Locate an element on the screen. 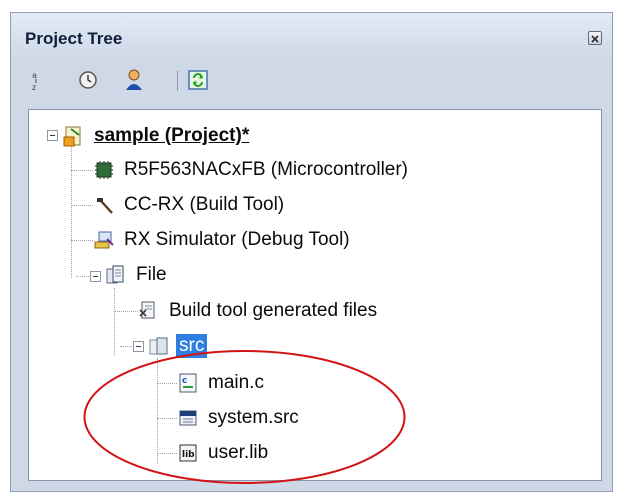 This screenshot has width=623, height=502. sort-icon: a z is located at coordinates (36, 80).